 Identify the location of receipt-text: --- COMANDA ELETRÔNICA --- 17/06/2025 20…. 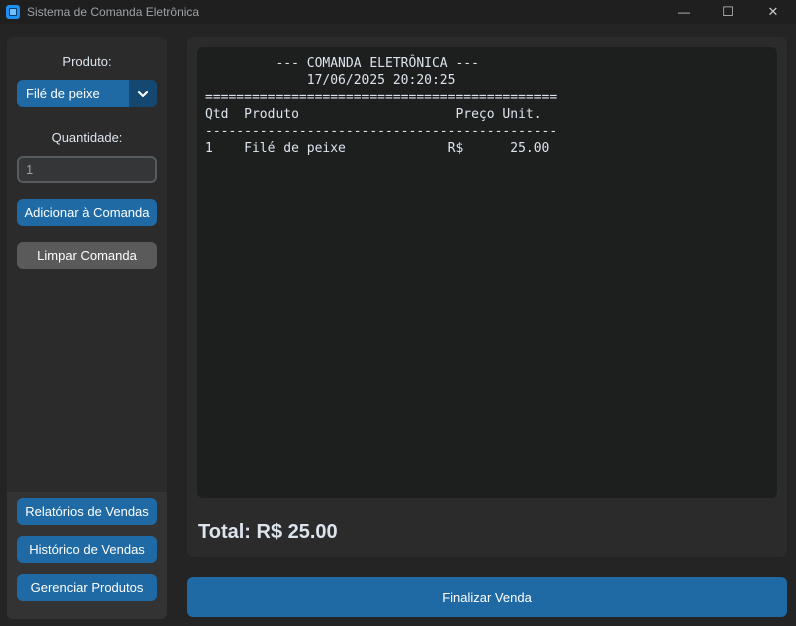
(381, 106).